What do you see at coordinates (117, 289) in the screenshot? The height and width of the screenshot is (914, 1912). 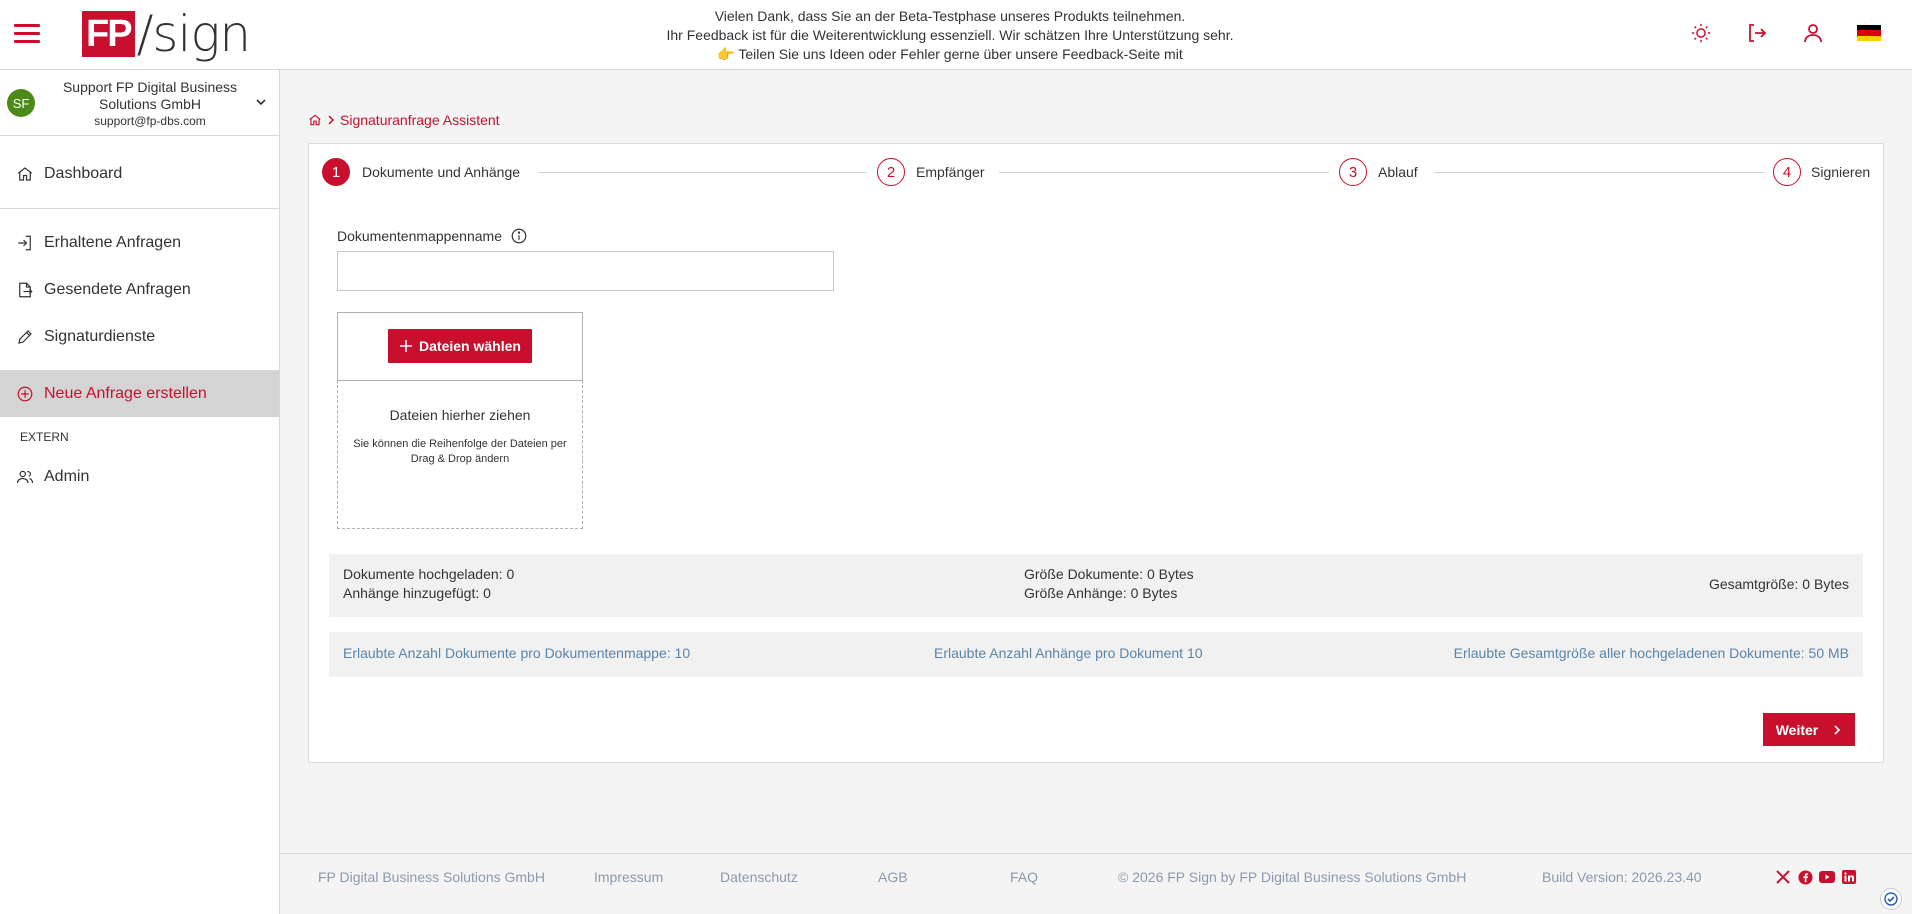 I see `sidebar-item-label: Gesendete Anfragen` at bounding box center [117, 289].